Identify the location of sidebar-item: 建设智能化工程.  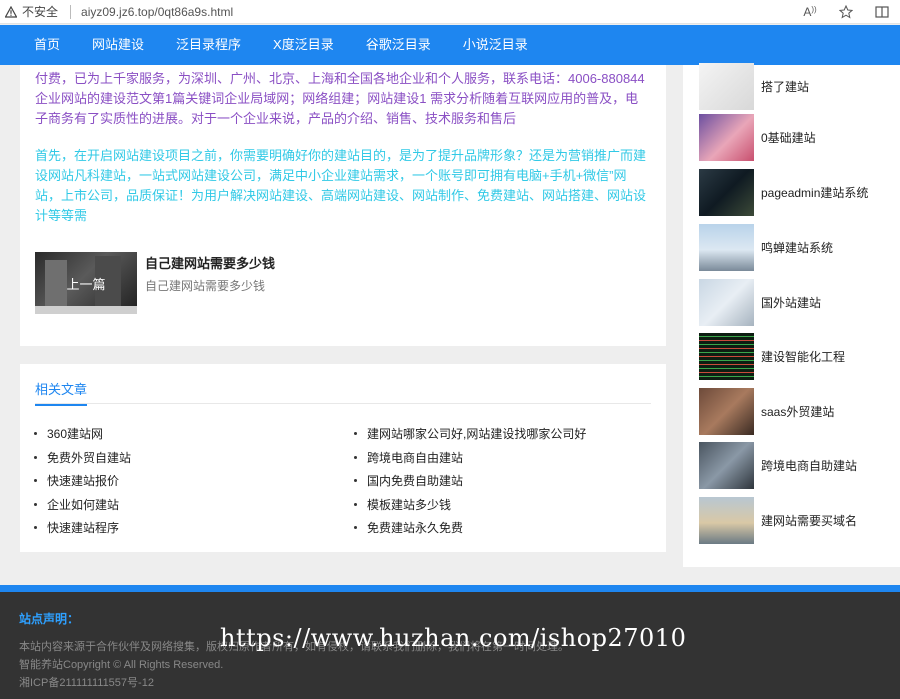
(794, 356).